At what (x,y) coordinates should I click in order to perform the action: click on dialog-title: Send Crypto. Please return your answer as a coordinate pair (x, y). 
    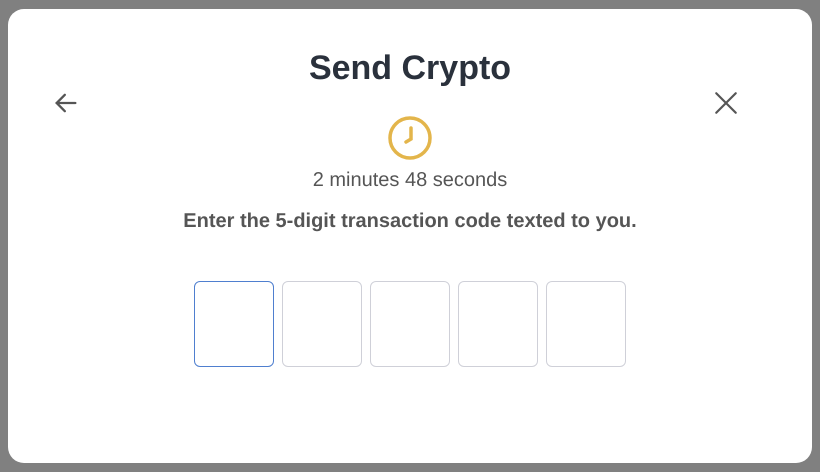
    Looking at the image, I should click on (410, 68).